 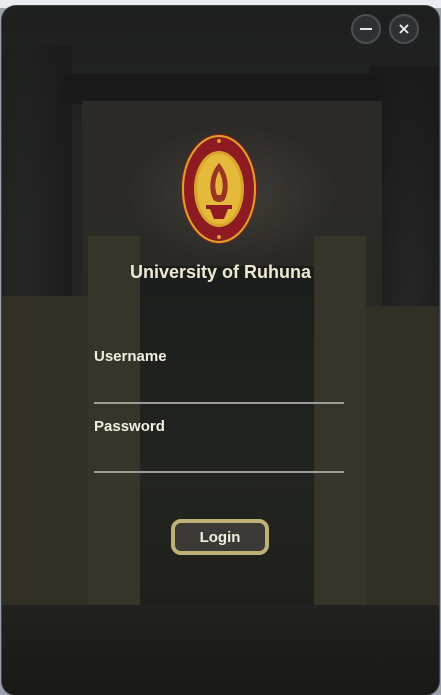 What do you see at coordinates (219, 458) in the screenshot?
I see `password-input` at bounding box center [219, 458].